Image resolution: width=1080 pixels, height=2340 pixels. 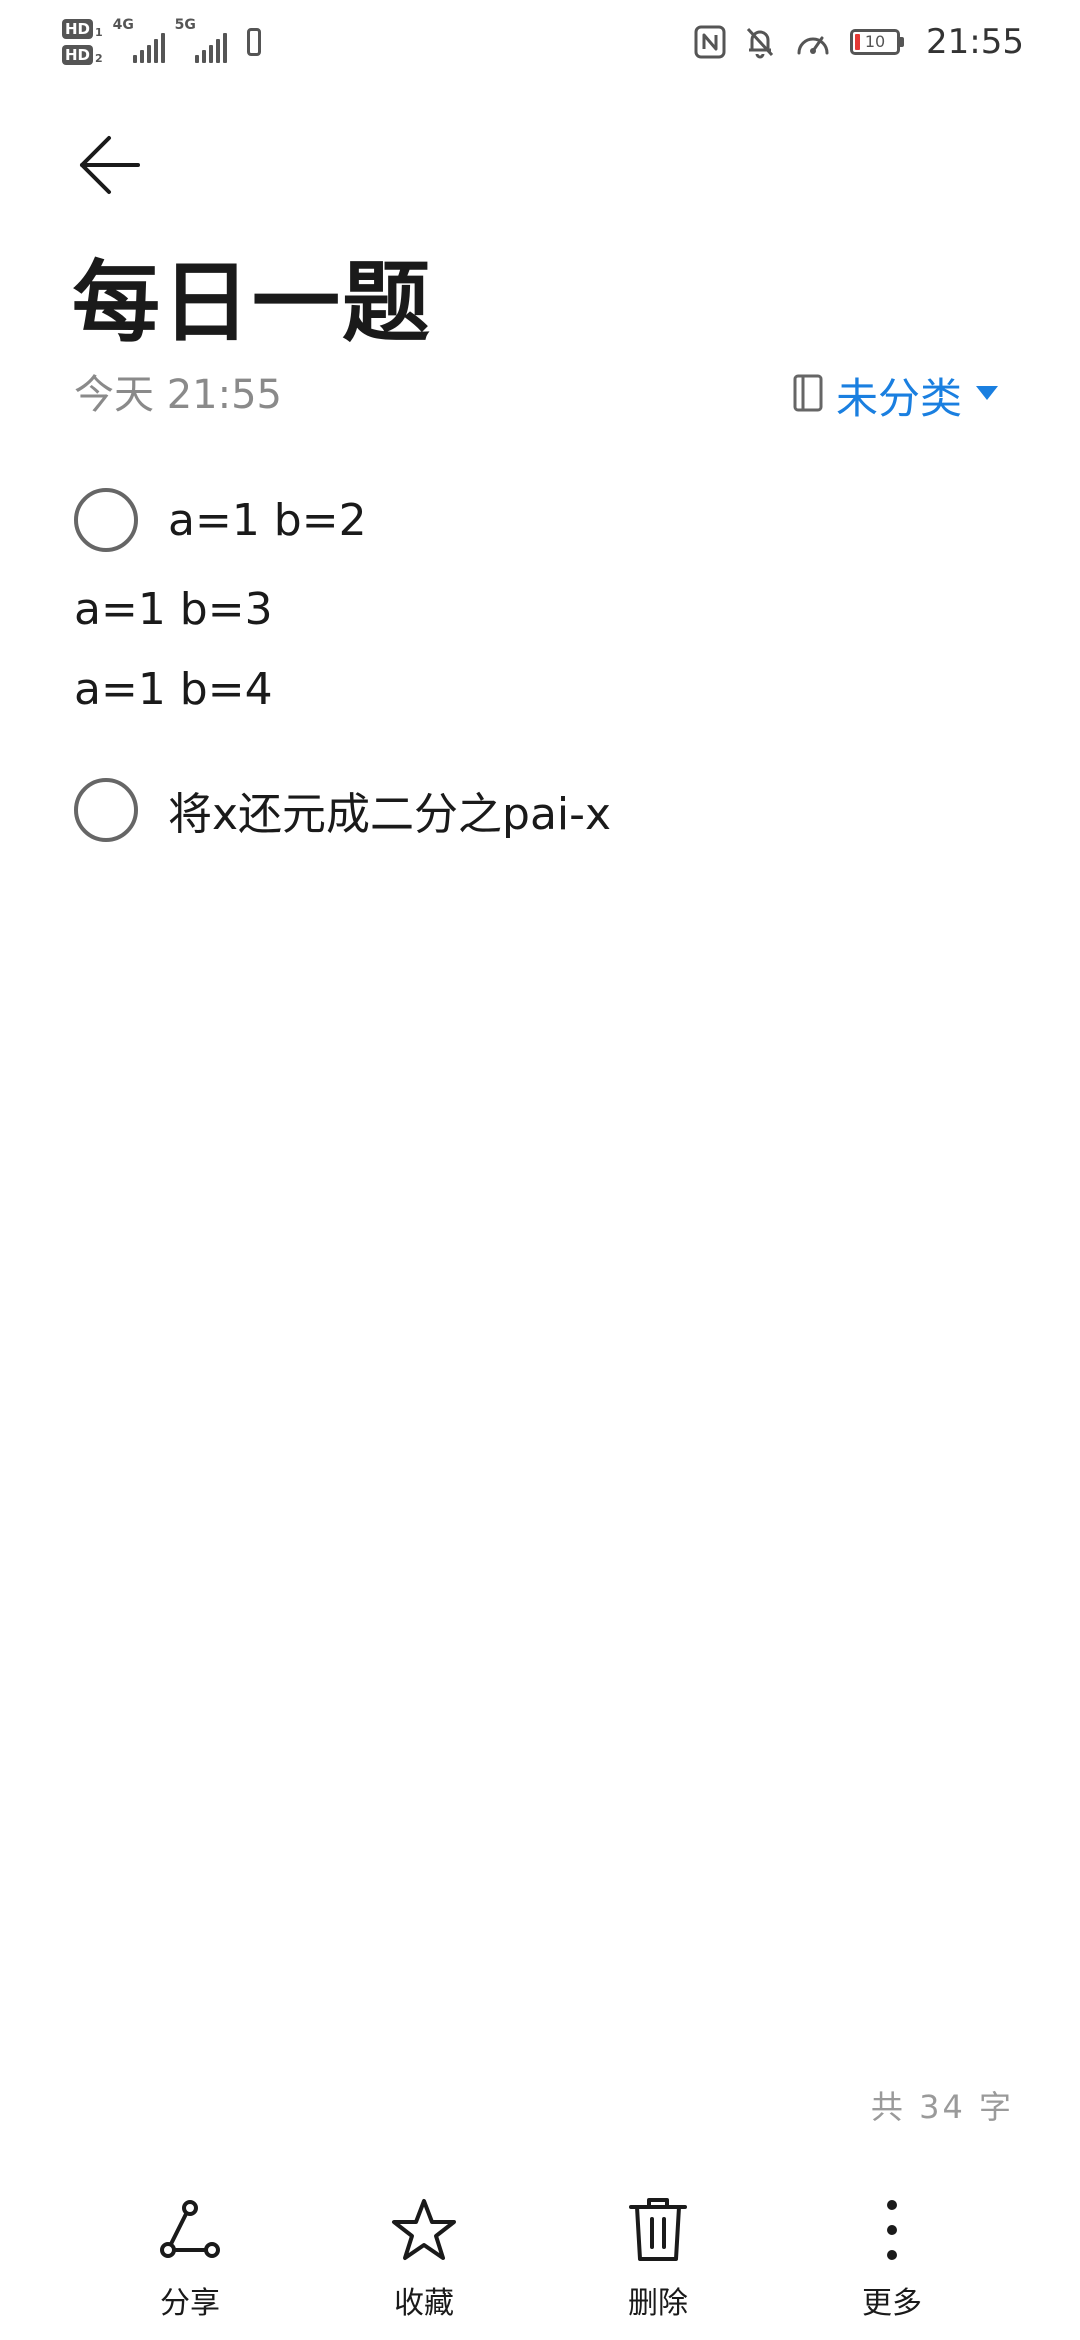 What do you see at coordinates (139, 40) in the screenshot?
I see `signal-4g-icon: 4G` at bounding box center [139, 40].